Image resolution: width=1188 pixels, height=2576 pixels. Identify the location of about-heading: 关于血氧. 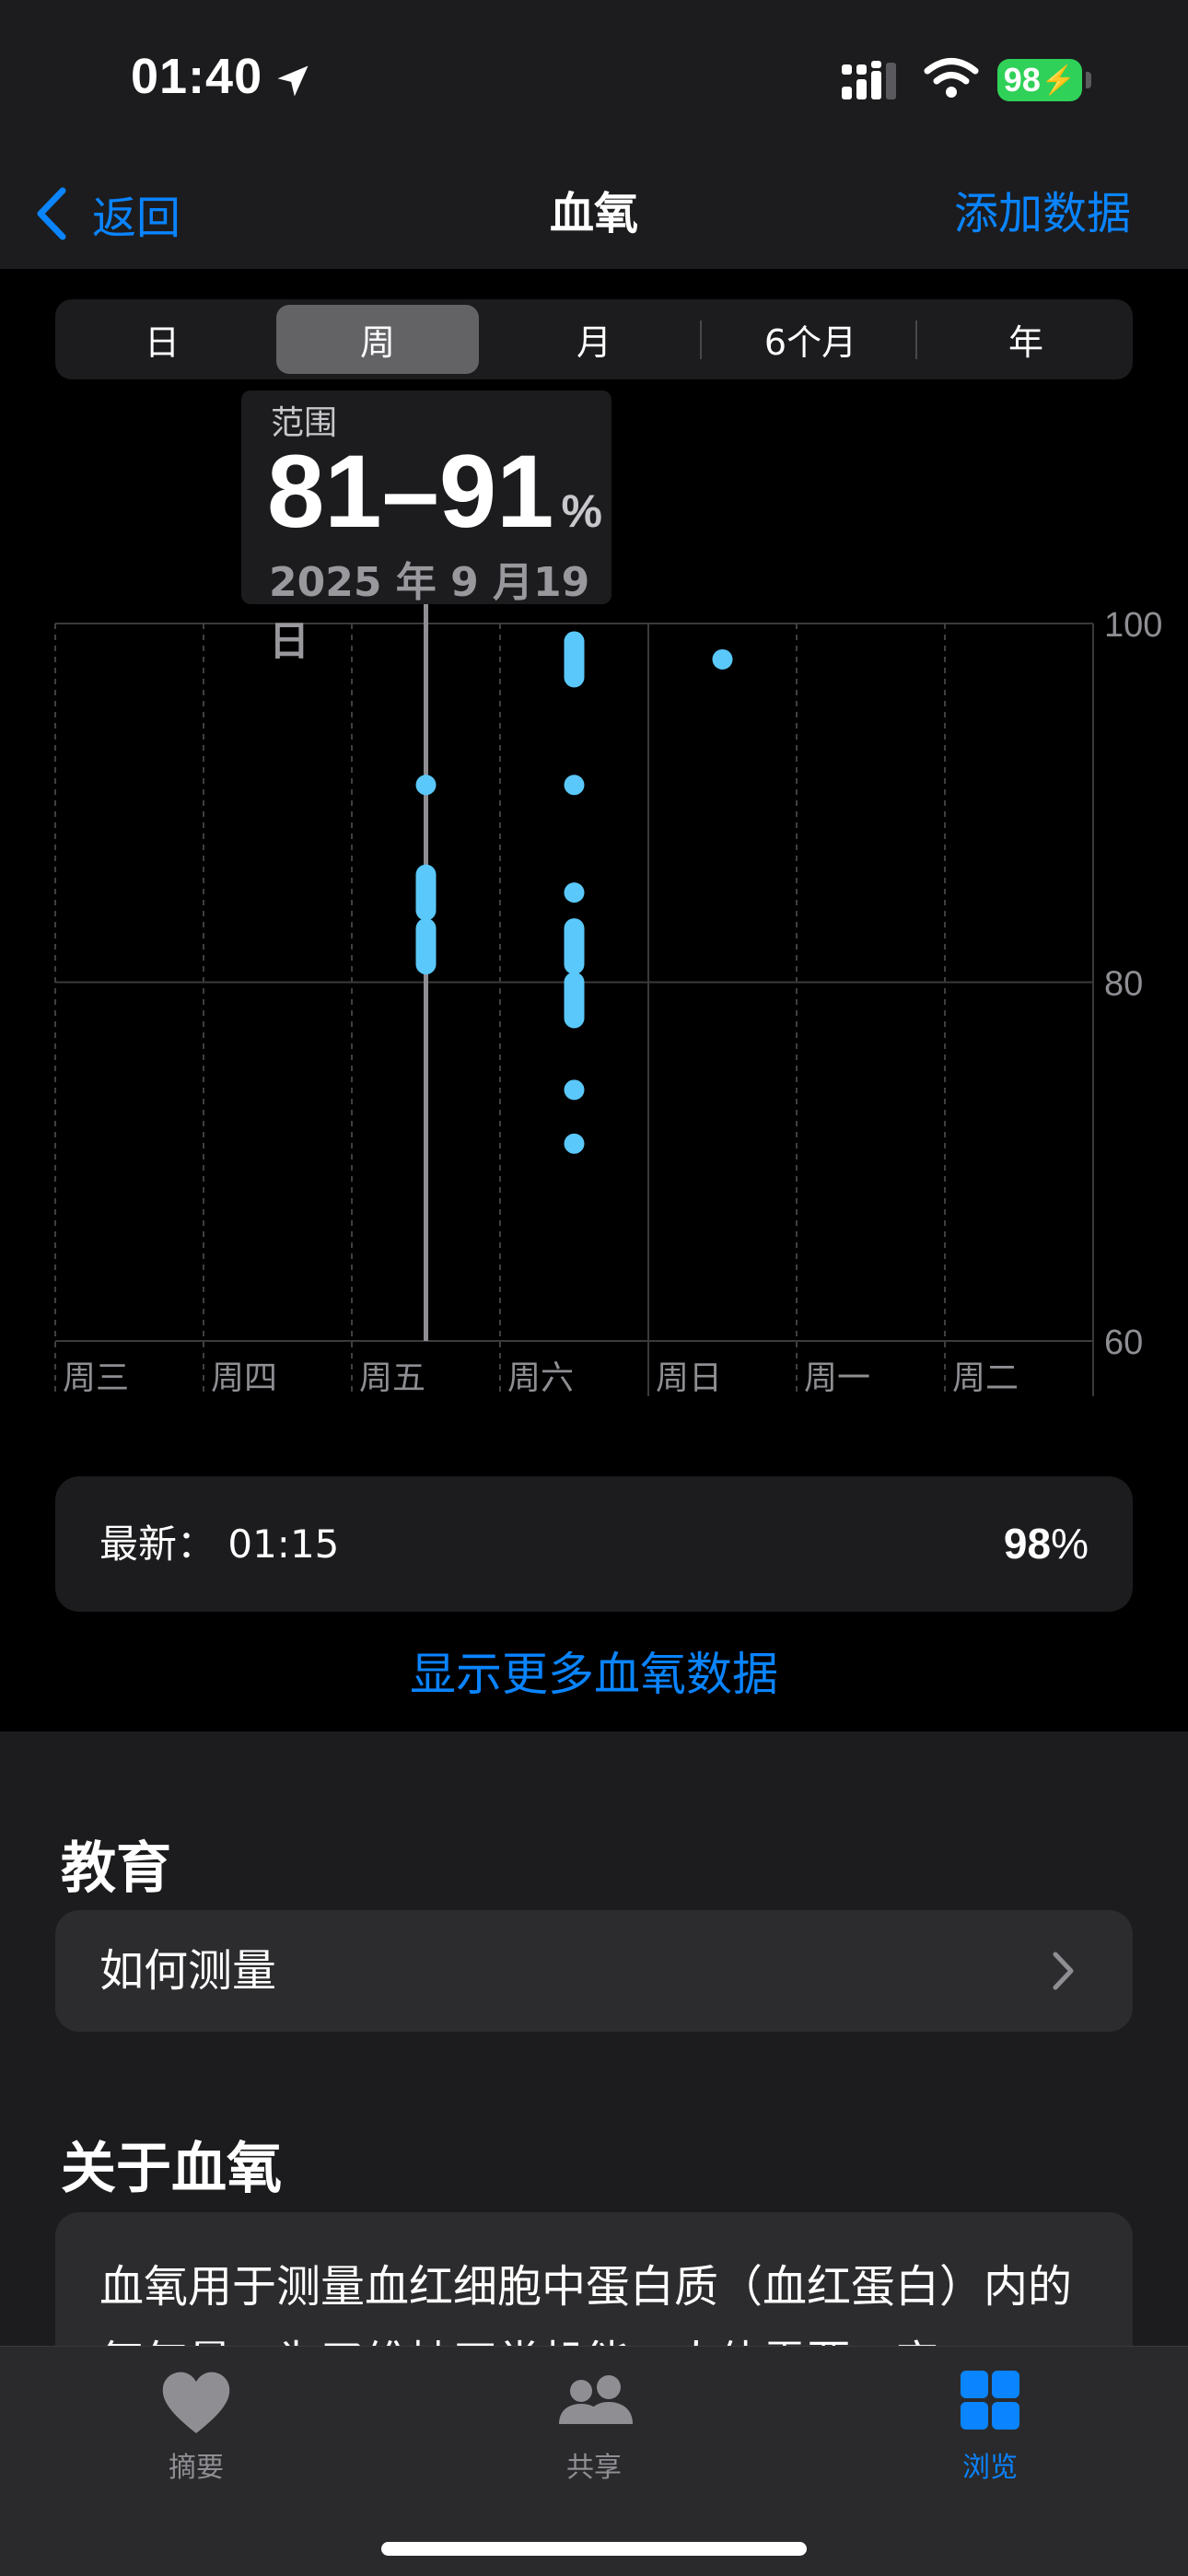
(172, 2169).